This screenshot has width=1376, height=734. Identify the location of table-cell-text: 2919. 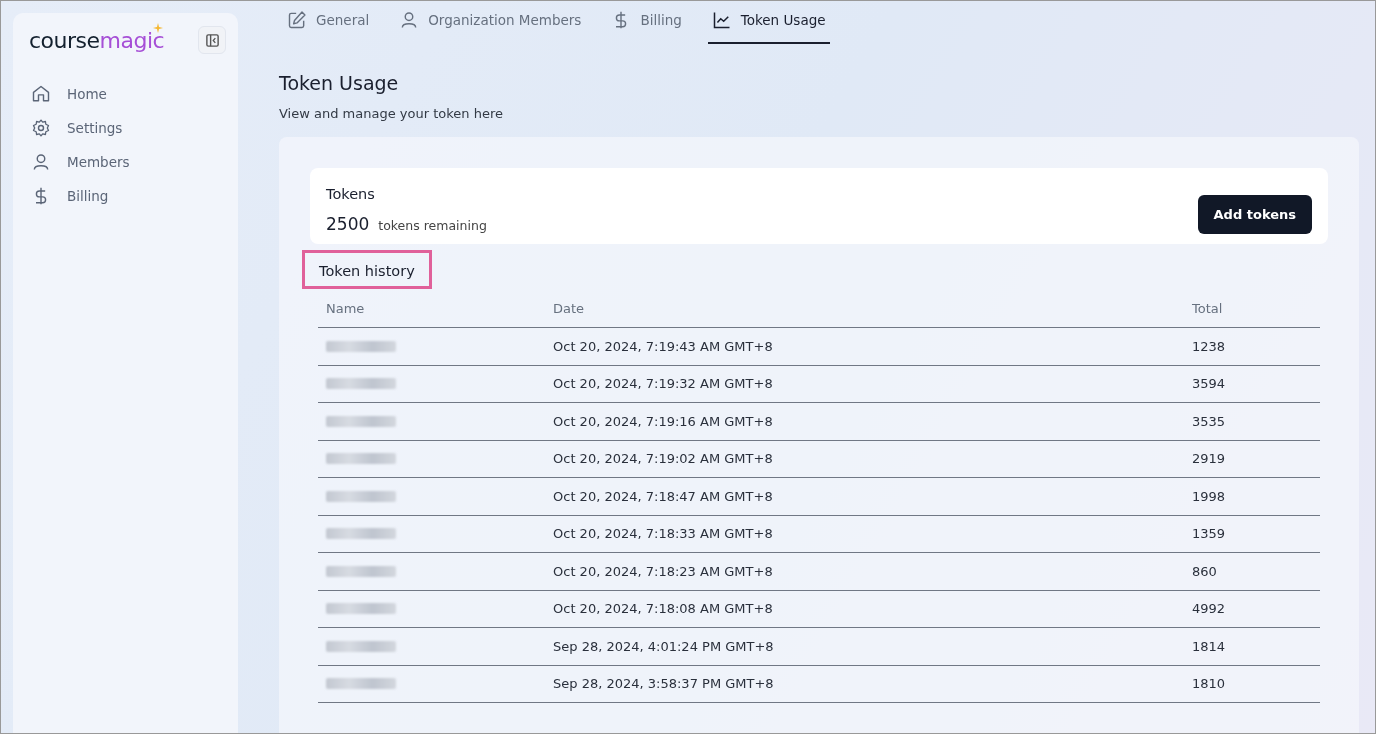
(1209, 459).